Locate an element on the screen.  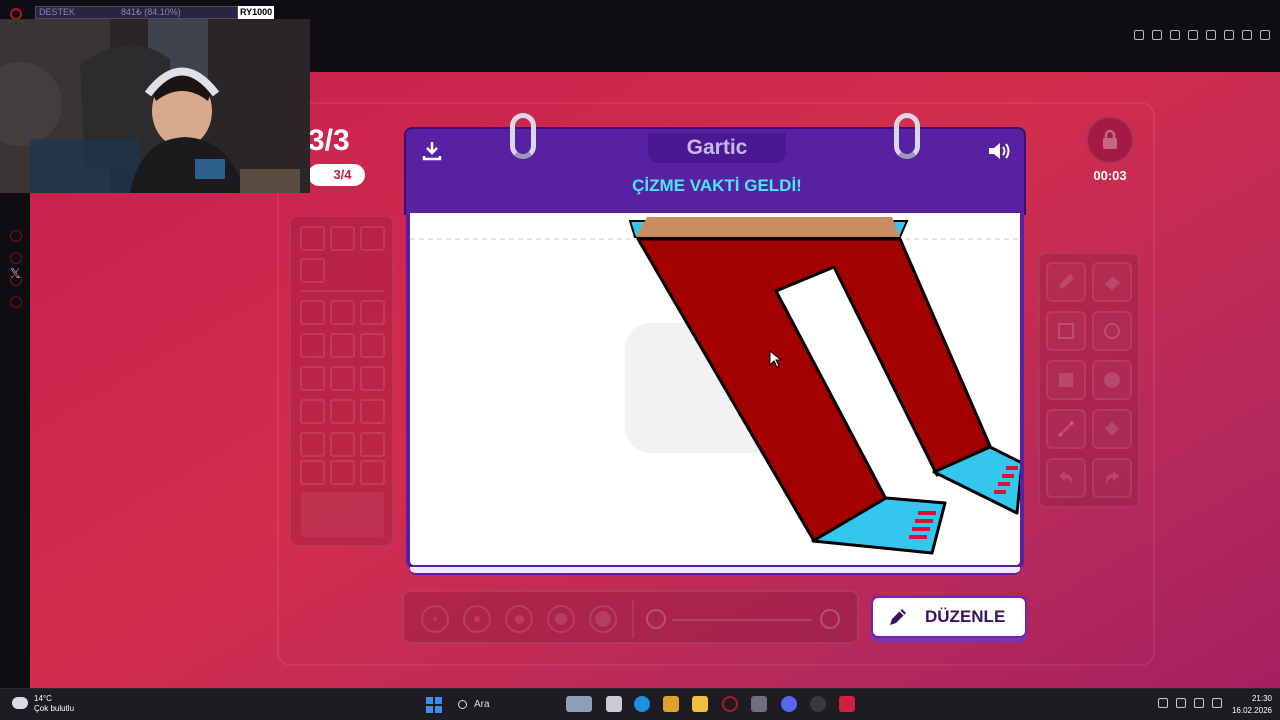
weather-cloud-icon is located at coordinates (20, 703).